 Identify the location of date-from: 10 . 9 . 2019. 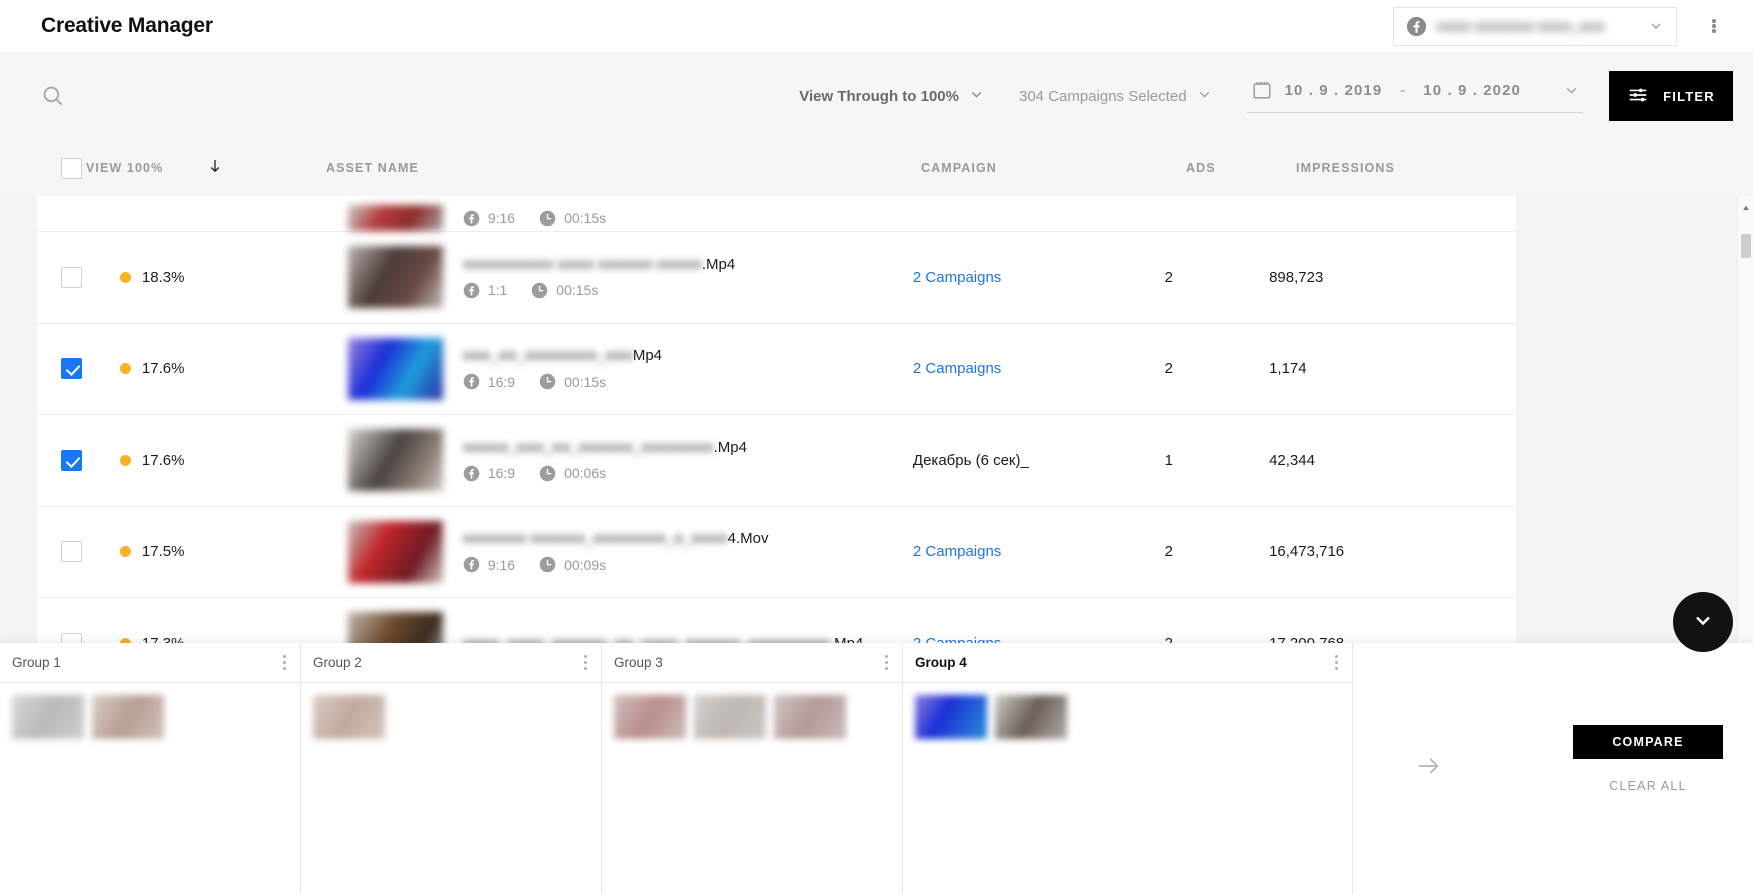
(1333, 90).